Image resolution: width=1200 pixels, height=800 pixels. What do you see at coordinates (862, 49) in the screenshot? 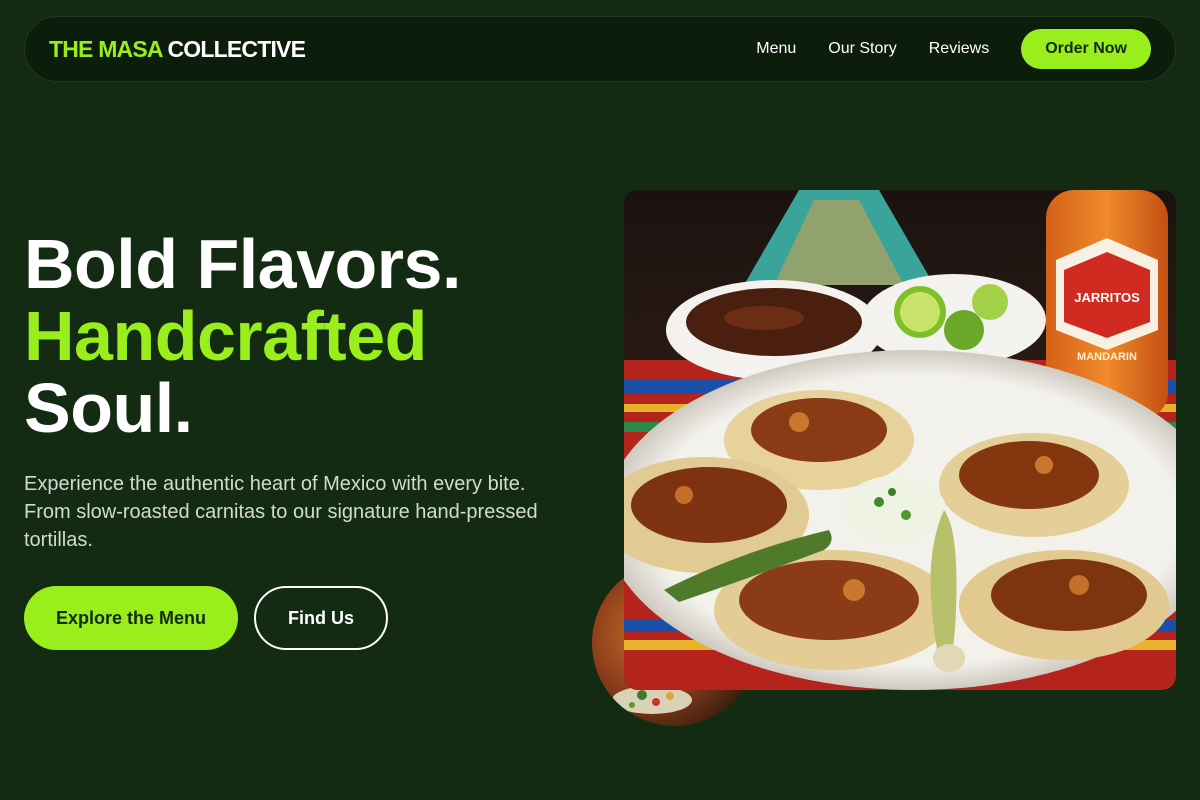
I see `nav-link-our-story: Our Story` at bounding box center [862, 49].